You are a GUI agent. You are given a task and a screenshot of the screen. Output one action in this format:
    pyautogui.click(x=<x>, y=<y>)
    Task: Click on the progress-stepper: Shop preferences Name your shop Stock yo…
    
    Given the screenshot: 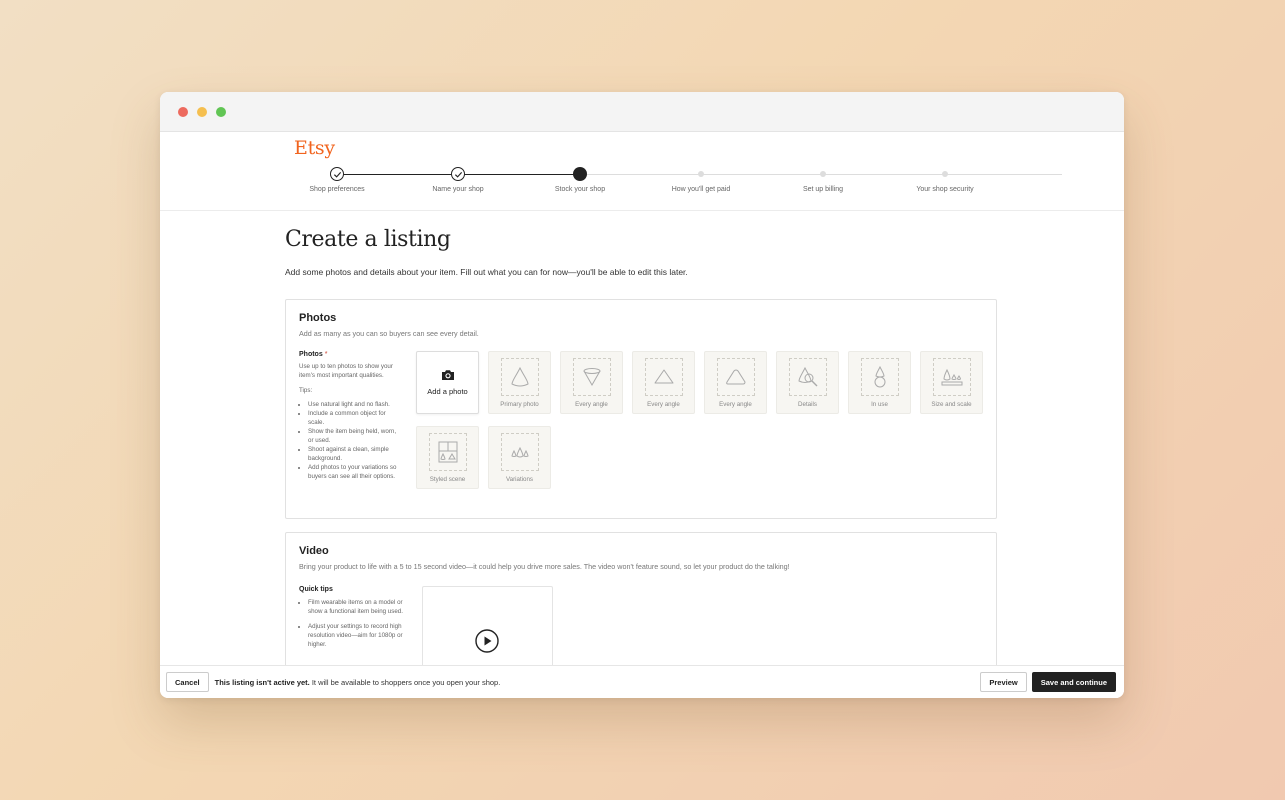 What is the action you would take?
    pyautogui.click(x=696, y=182)
    